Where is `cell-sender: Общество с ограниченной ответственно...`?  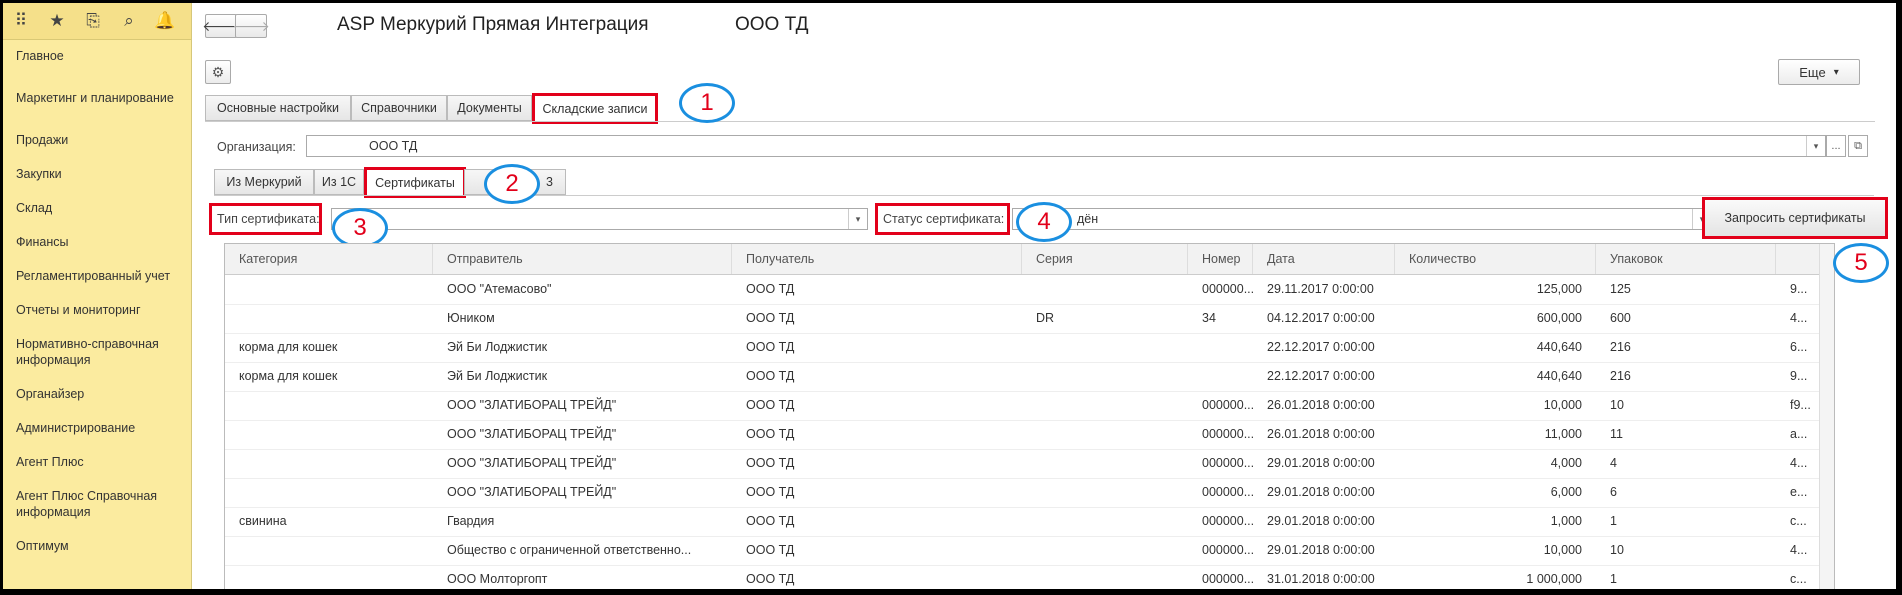
cell-sender: Общество с ограниченной ответственно... is located at coordinates (569, 550).